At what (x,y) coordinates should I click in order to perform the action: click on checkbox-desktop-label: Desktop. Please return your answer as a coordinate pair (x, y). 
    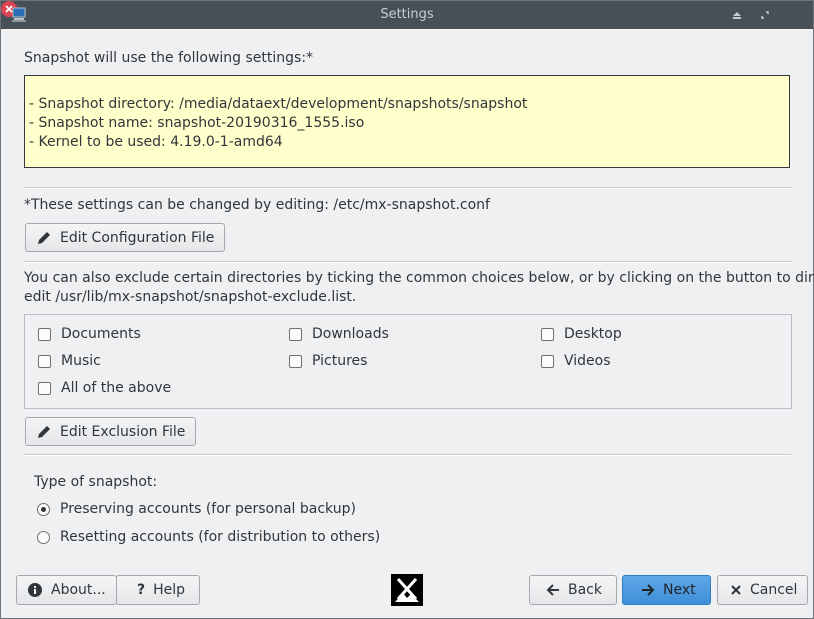
    Looking at the image, I should click on (593, 334).